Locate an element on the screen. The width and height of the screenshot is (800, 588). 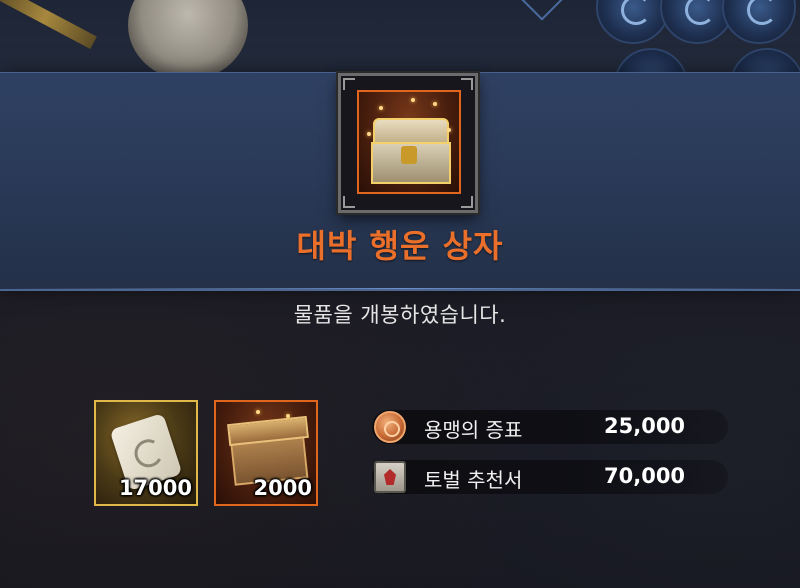
currency-row-mercenary-token: 용맹의 증표 25,000 is located at coordinates (550, 427).